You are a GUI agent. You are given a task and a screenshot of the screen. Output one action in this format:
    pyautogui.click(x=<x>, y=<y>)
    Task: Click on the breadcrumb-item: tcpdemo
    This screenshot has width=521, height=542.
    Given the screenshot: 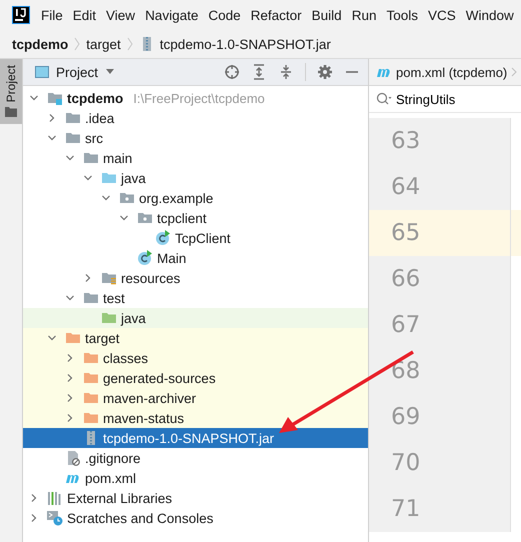 What is the action you would take?
    pyautogui.click(x=40, y=44)
    